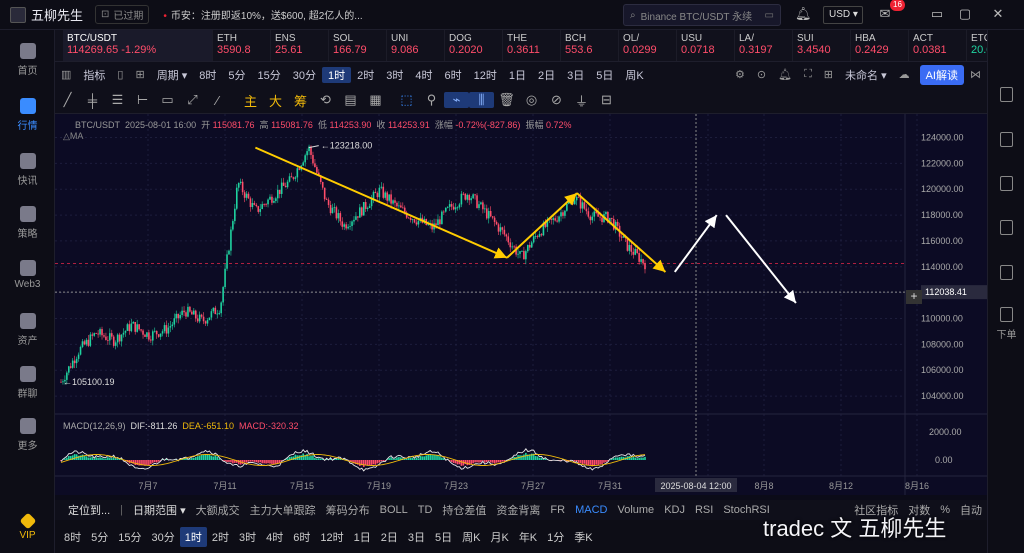  I want to click on interval-option: 15分, so click(269, 75).